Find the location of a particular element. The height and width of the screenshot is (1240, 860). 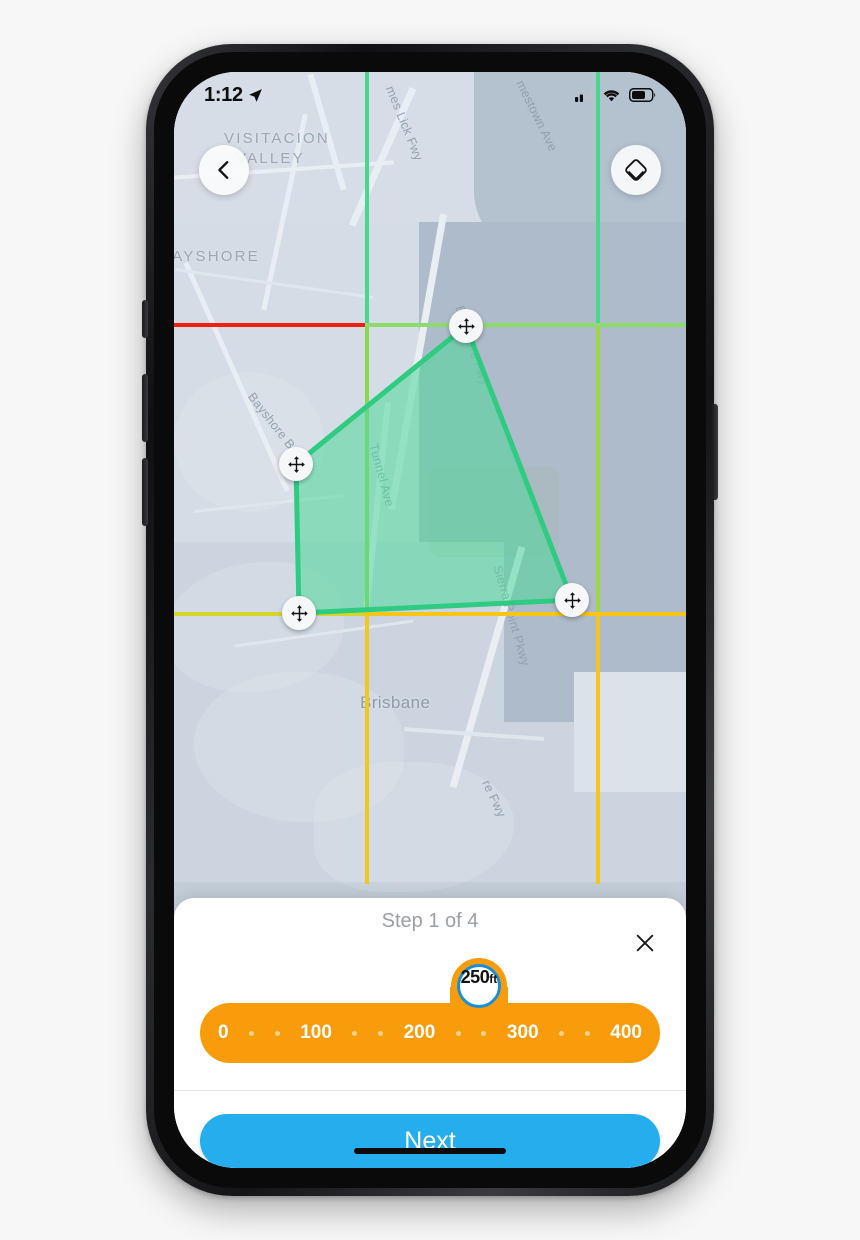

status-bar-left: 1:12 is located at coordinates (234, 95).